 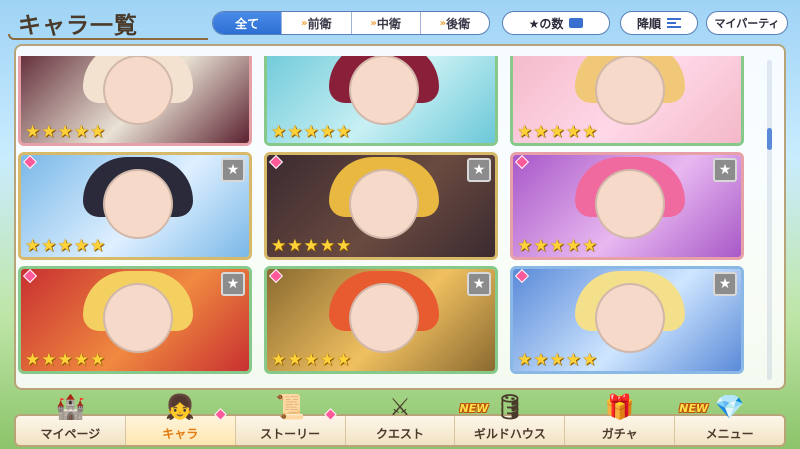 What do you see at coordinates (729, 434) in the screenshot?
I see `nav-item-label: メニュー` at bounding box center [729, 434].